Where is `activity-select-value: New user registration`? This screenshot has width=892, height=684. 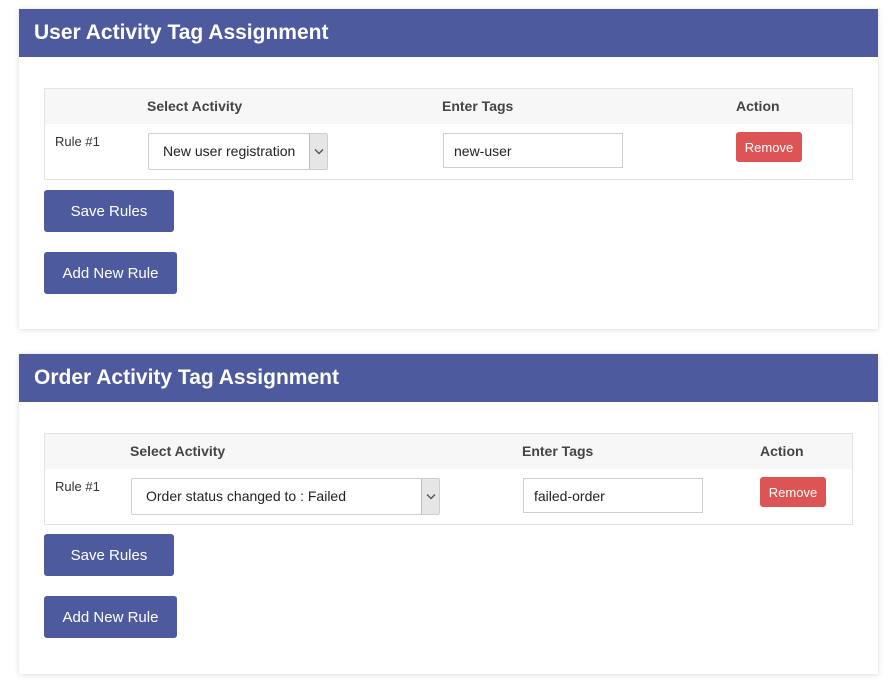
activity-select-value: New user registration is located at coordinates (229, 151).